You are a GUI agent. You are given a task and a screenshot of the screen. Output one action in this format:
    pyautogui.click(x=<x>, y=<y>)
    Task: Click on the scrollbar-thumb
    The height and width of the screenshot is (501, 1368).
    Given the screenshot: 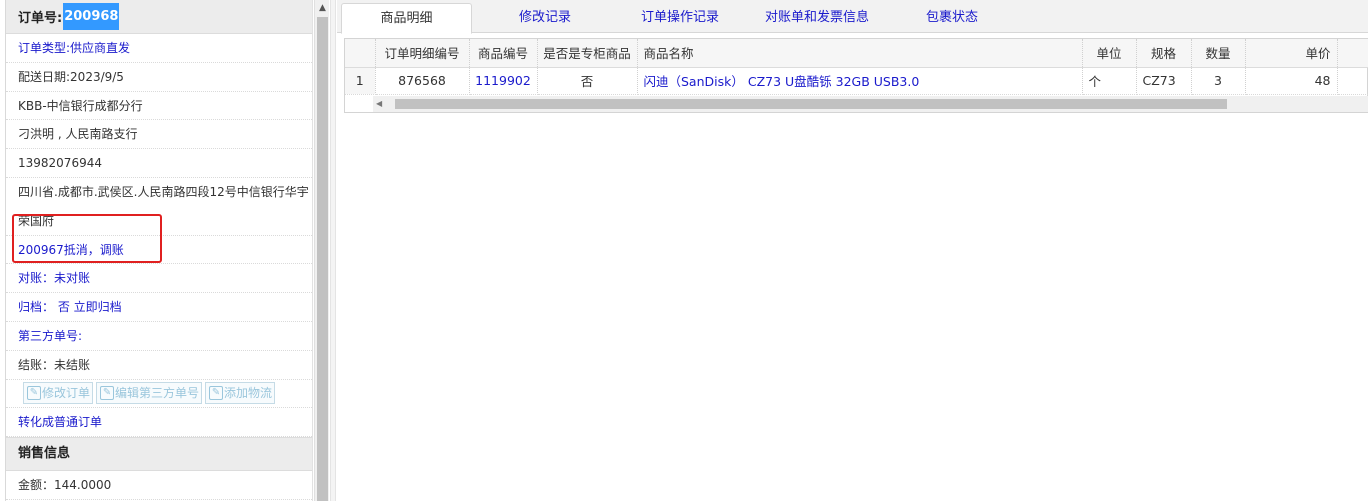 What is the action you would take?
    pyautogui.click(x=322, y=259)
    